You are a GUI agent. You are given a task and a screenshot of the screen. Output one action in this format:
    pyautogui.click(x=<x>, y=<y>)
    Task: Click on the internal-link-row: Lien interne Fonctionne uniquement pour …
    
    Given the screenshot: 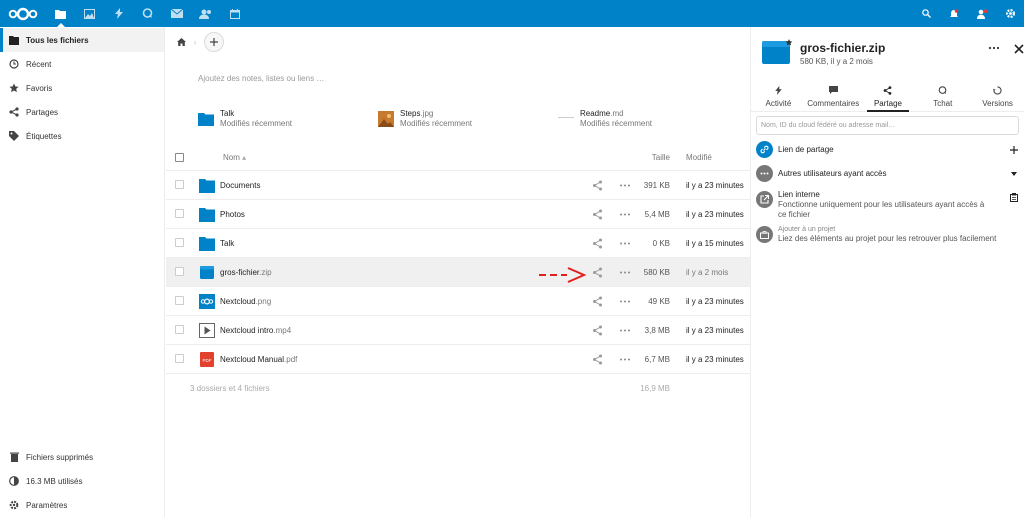 What is the action you would take?
    pyautogui.click(x=887, y=205)
    